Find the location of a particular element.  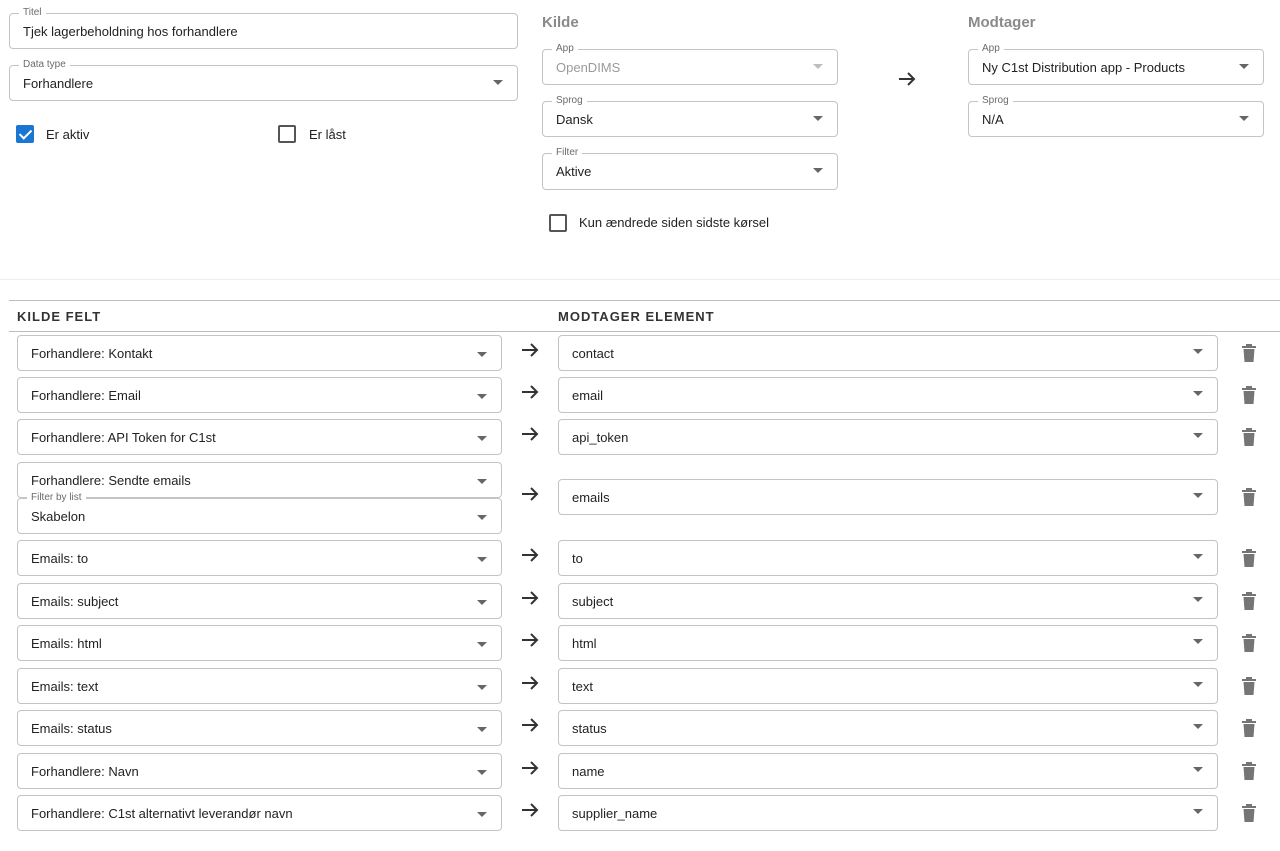

source-field-select: Emails: status is located at coordinates (259, 728).